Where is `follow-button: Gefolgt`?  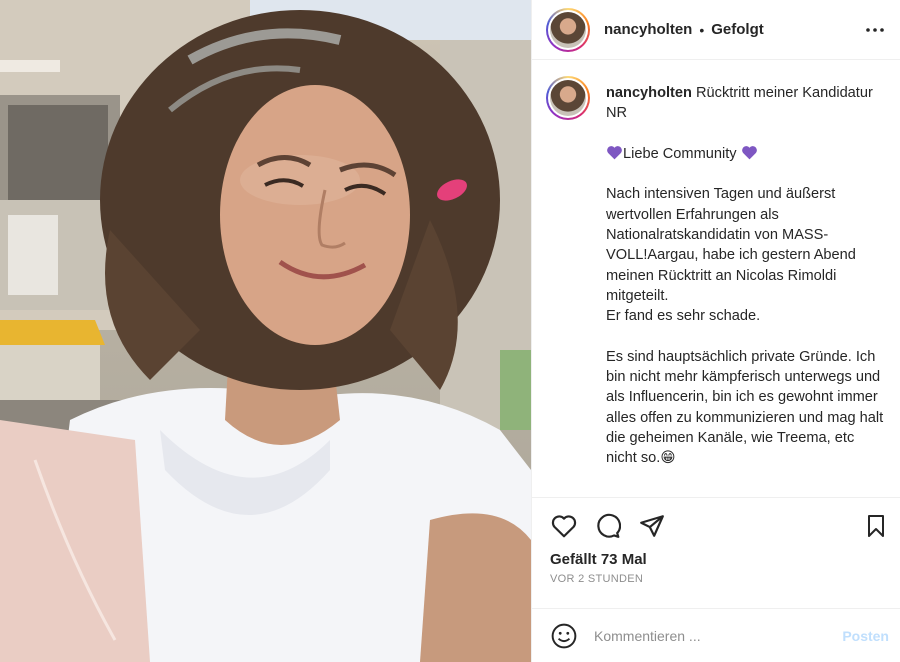
follow-button: Gefolgt is located at coordinates (737, 29).